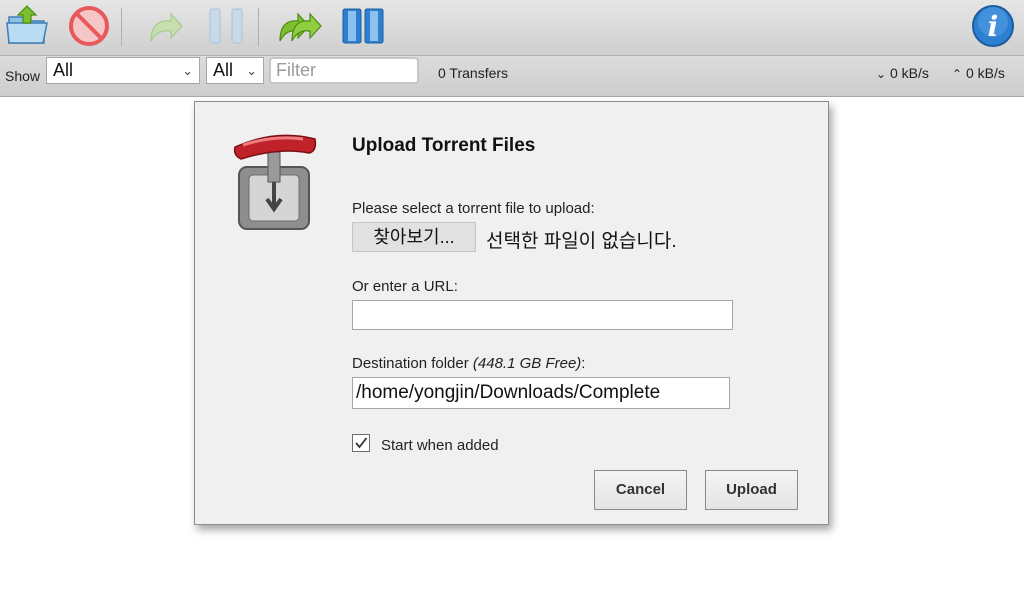  I want to click on destination-label-text: Destination folder, so click(412, 363).